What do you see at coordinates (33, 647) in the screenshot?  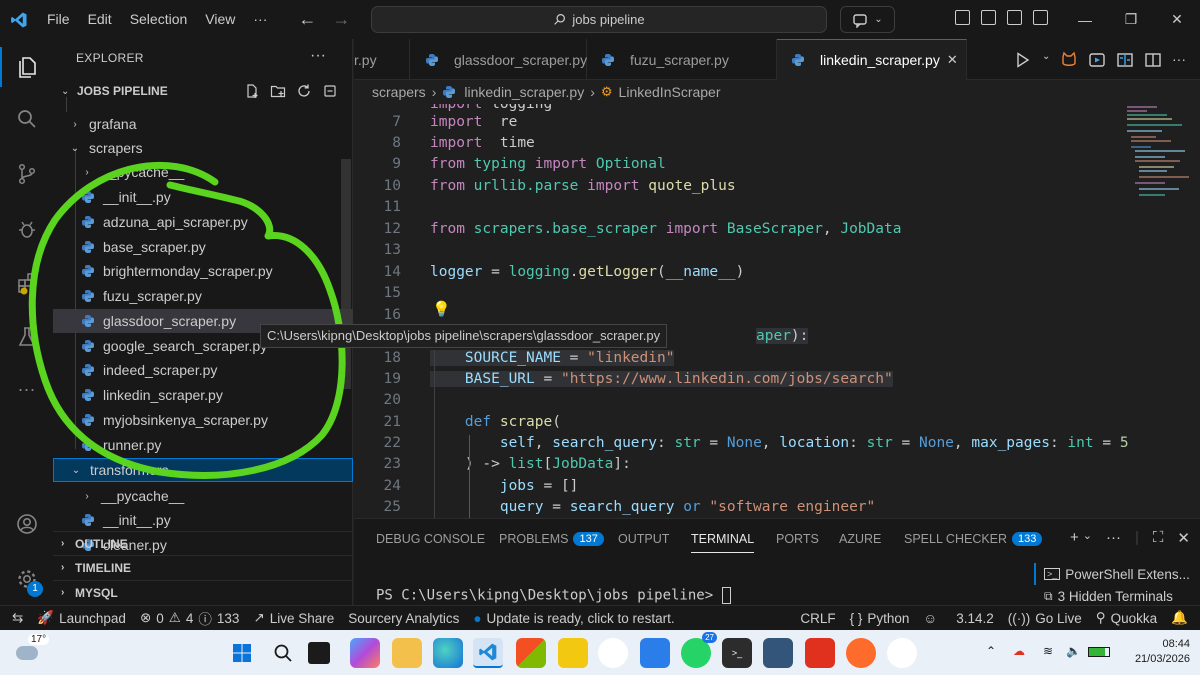 I see `weather-widget: 17°` at bounding box center [33, 647].